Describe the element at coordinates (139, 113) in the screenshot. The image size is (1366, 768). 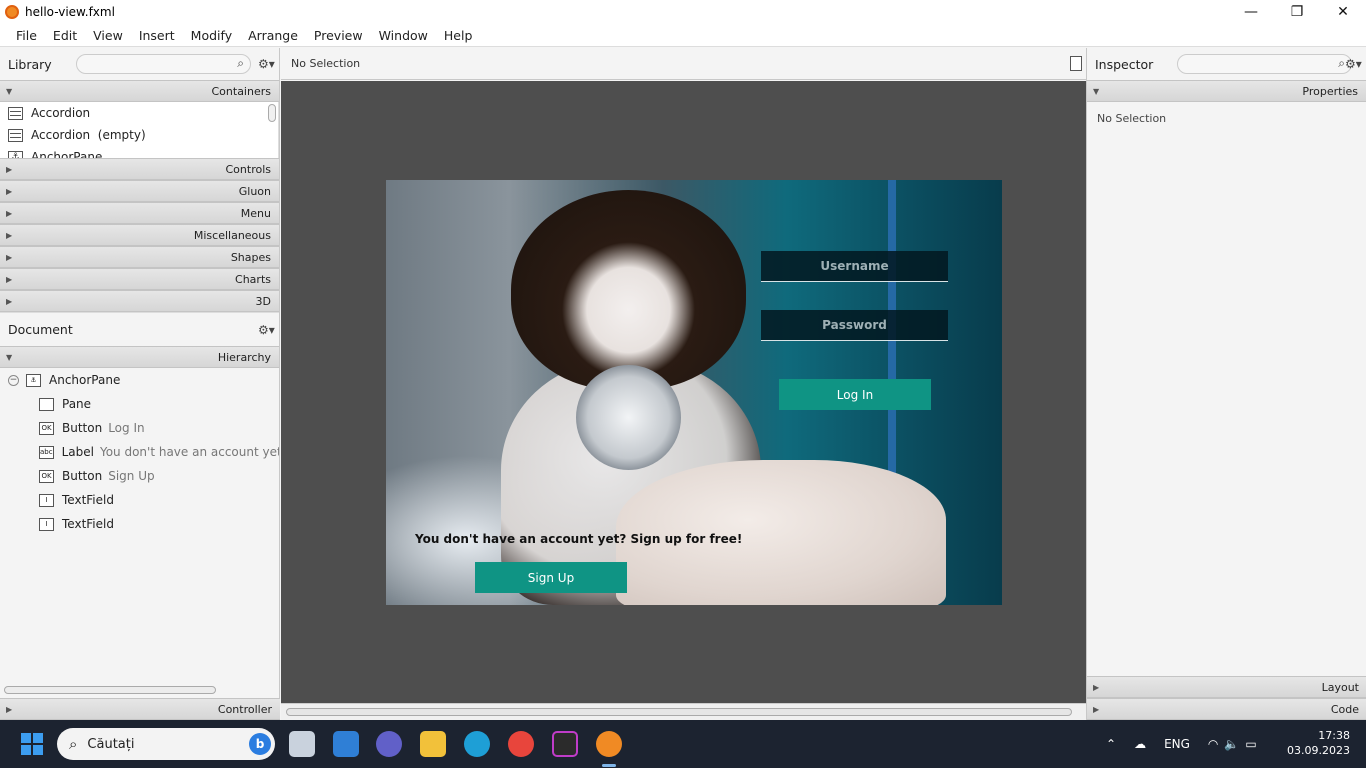
I see `library-item-accordion: Accordion` at that location.